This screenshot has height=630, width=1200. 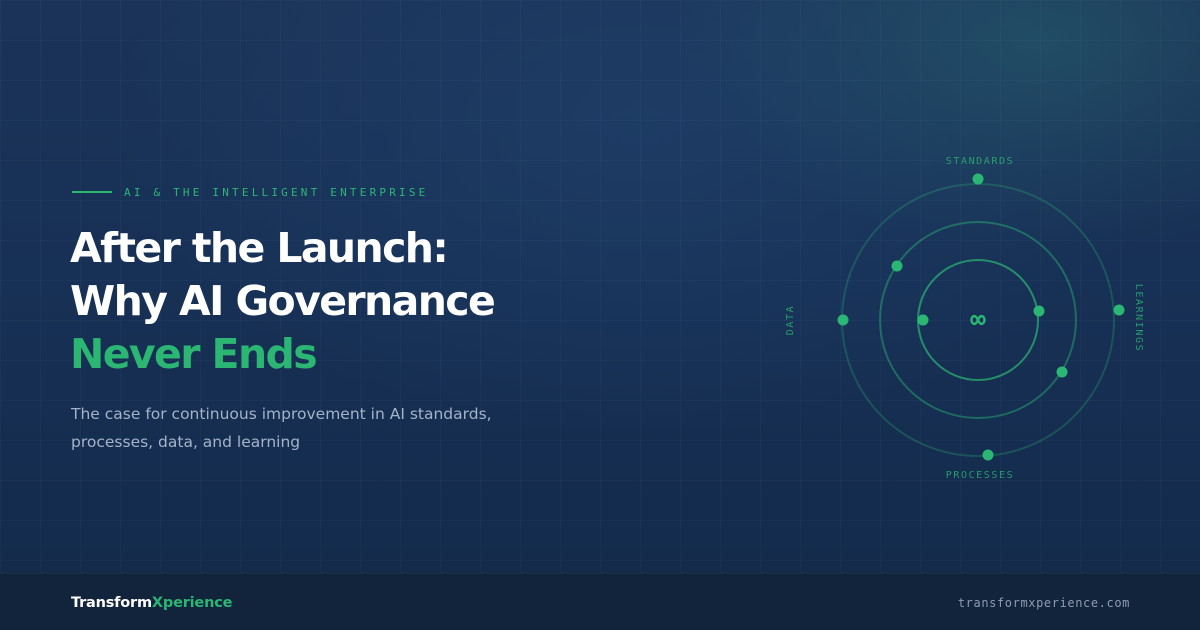 What do you see at coordinates (980, 475) in the screenshot?
I see `label-processes: PROCESSES` at bounding box center [980, 475].